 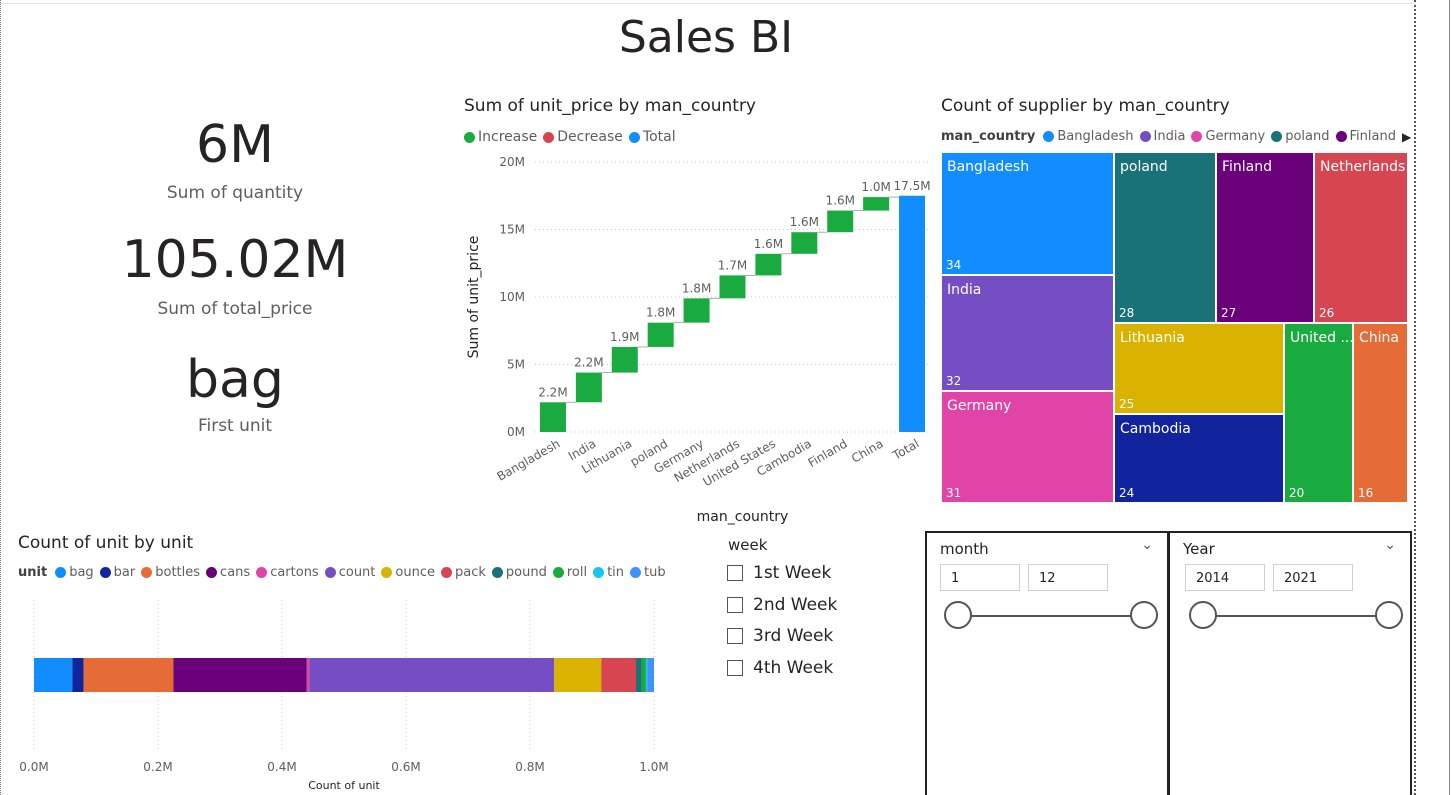 I want to click on treemap-cell-cambodia: Cambodia 24, so click(x=1199, y=458).